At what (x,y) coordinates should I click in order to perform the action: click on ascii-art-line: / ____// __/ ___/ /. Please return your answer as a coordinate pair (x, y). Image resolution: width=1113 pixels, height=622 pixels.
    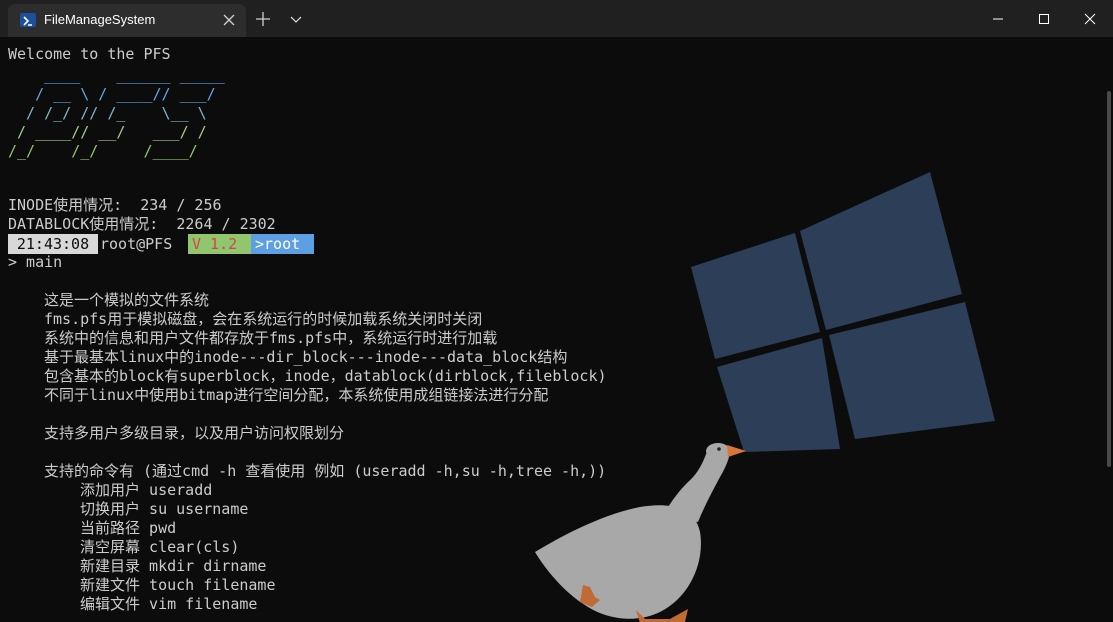
    Looking at the image, I should click on (112, 132).